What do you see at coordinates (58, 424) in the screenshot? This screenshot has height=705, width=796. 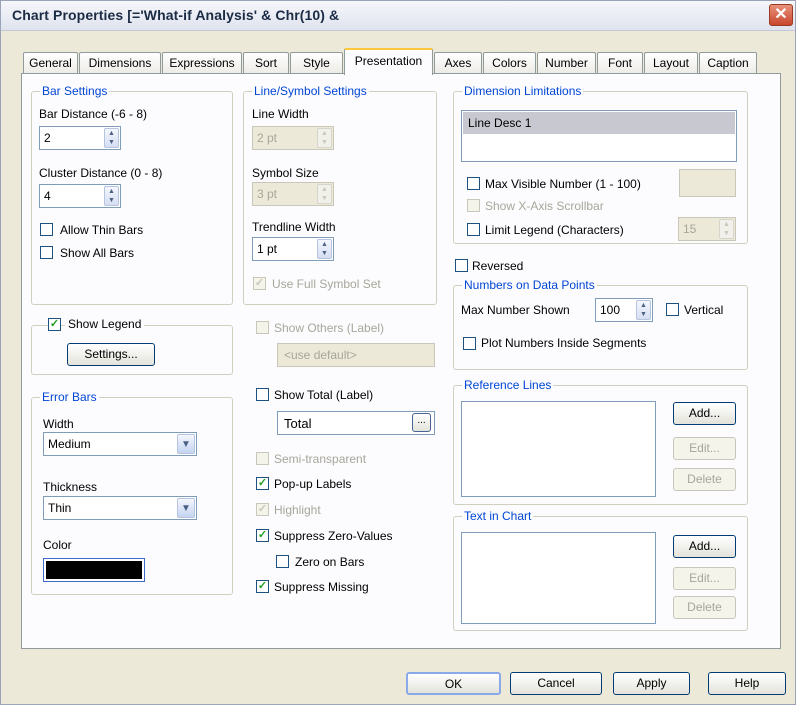 I see `error-width-label: Width` at bounding box center [58, 424].